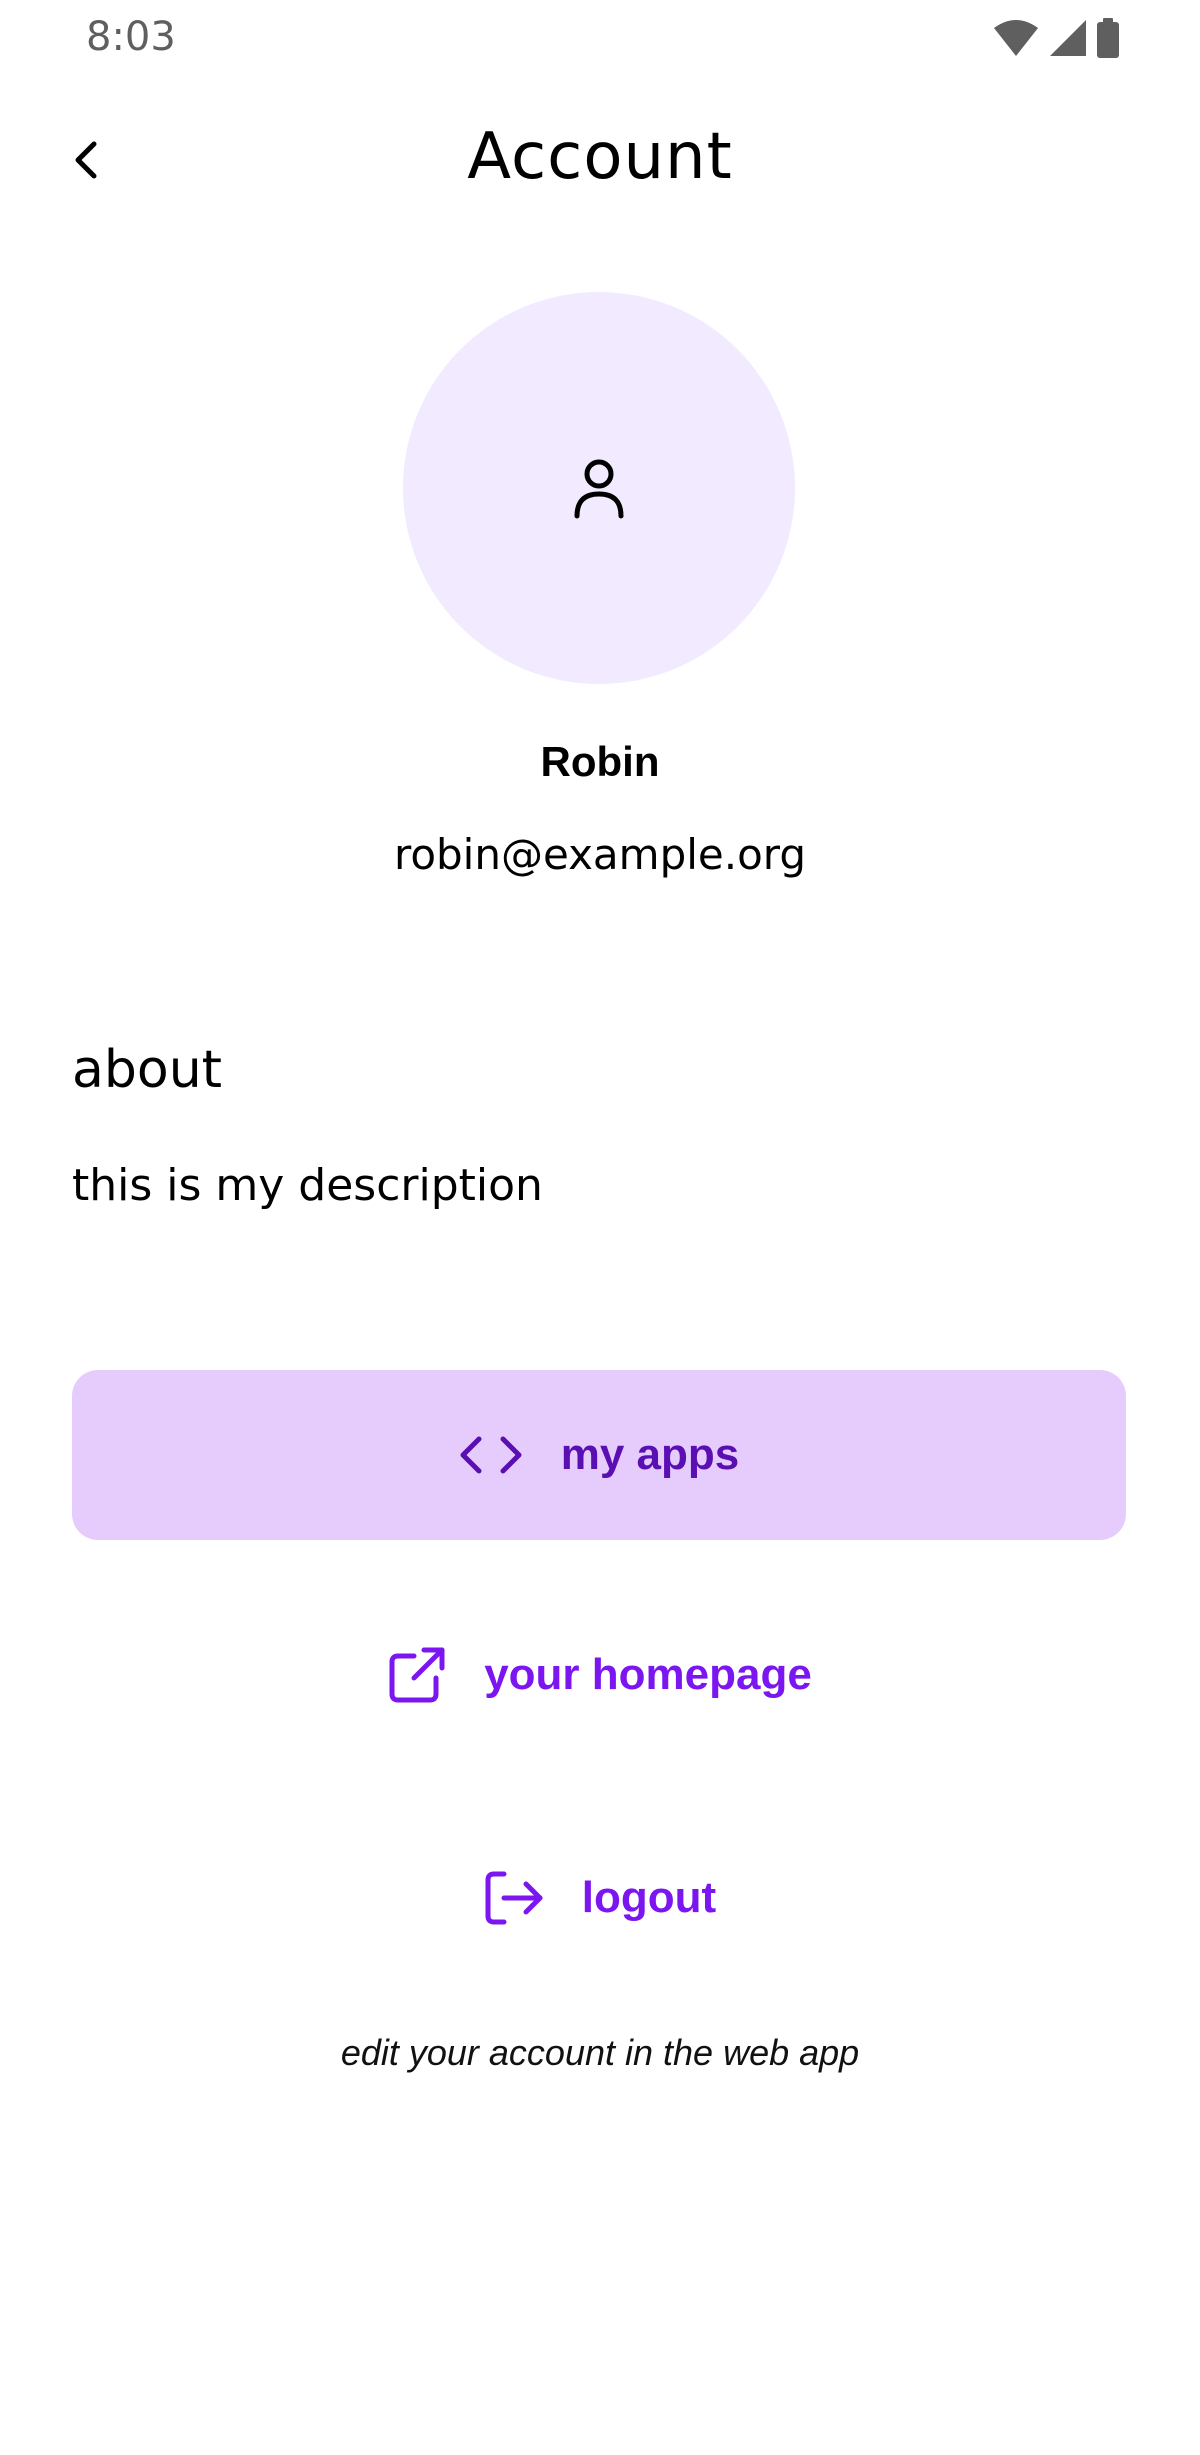  Describe the element at coordinates (491, 1455) in the screenshot. I see `code-icon` at that location.